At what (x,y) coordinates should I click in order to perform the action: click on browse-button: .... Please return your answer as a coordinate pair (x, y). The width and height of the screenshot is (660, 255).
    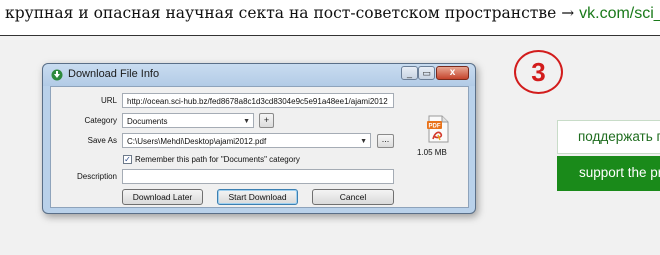
    Looking at the image, I should click on (385, 141).